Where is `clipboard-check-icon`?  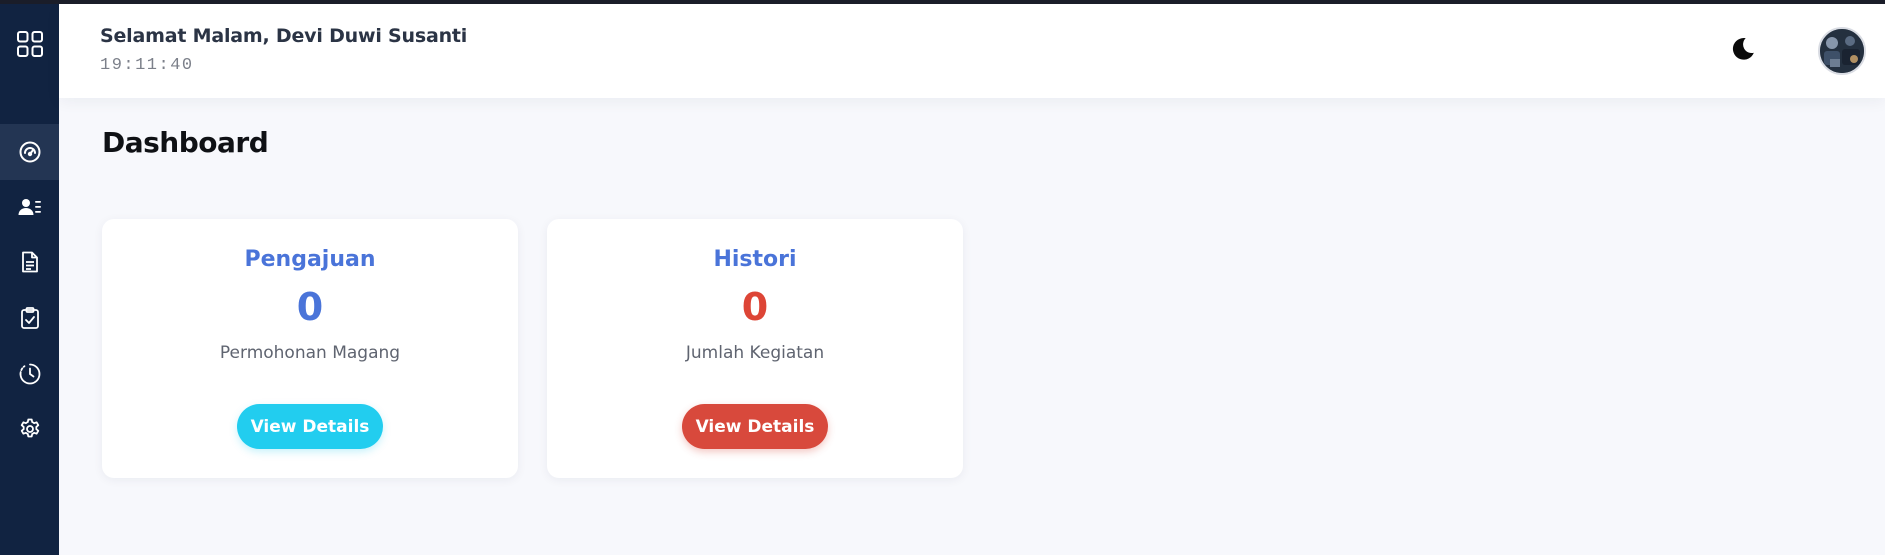
clipboard-check-icon is located at coordinates (29, 318).